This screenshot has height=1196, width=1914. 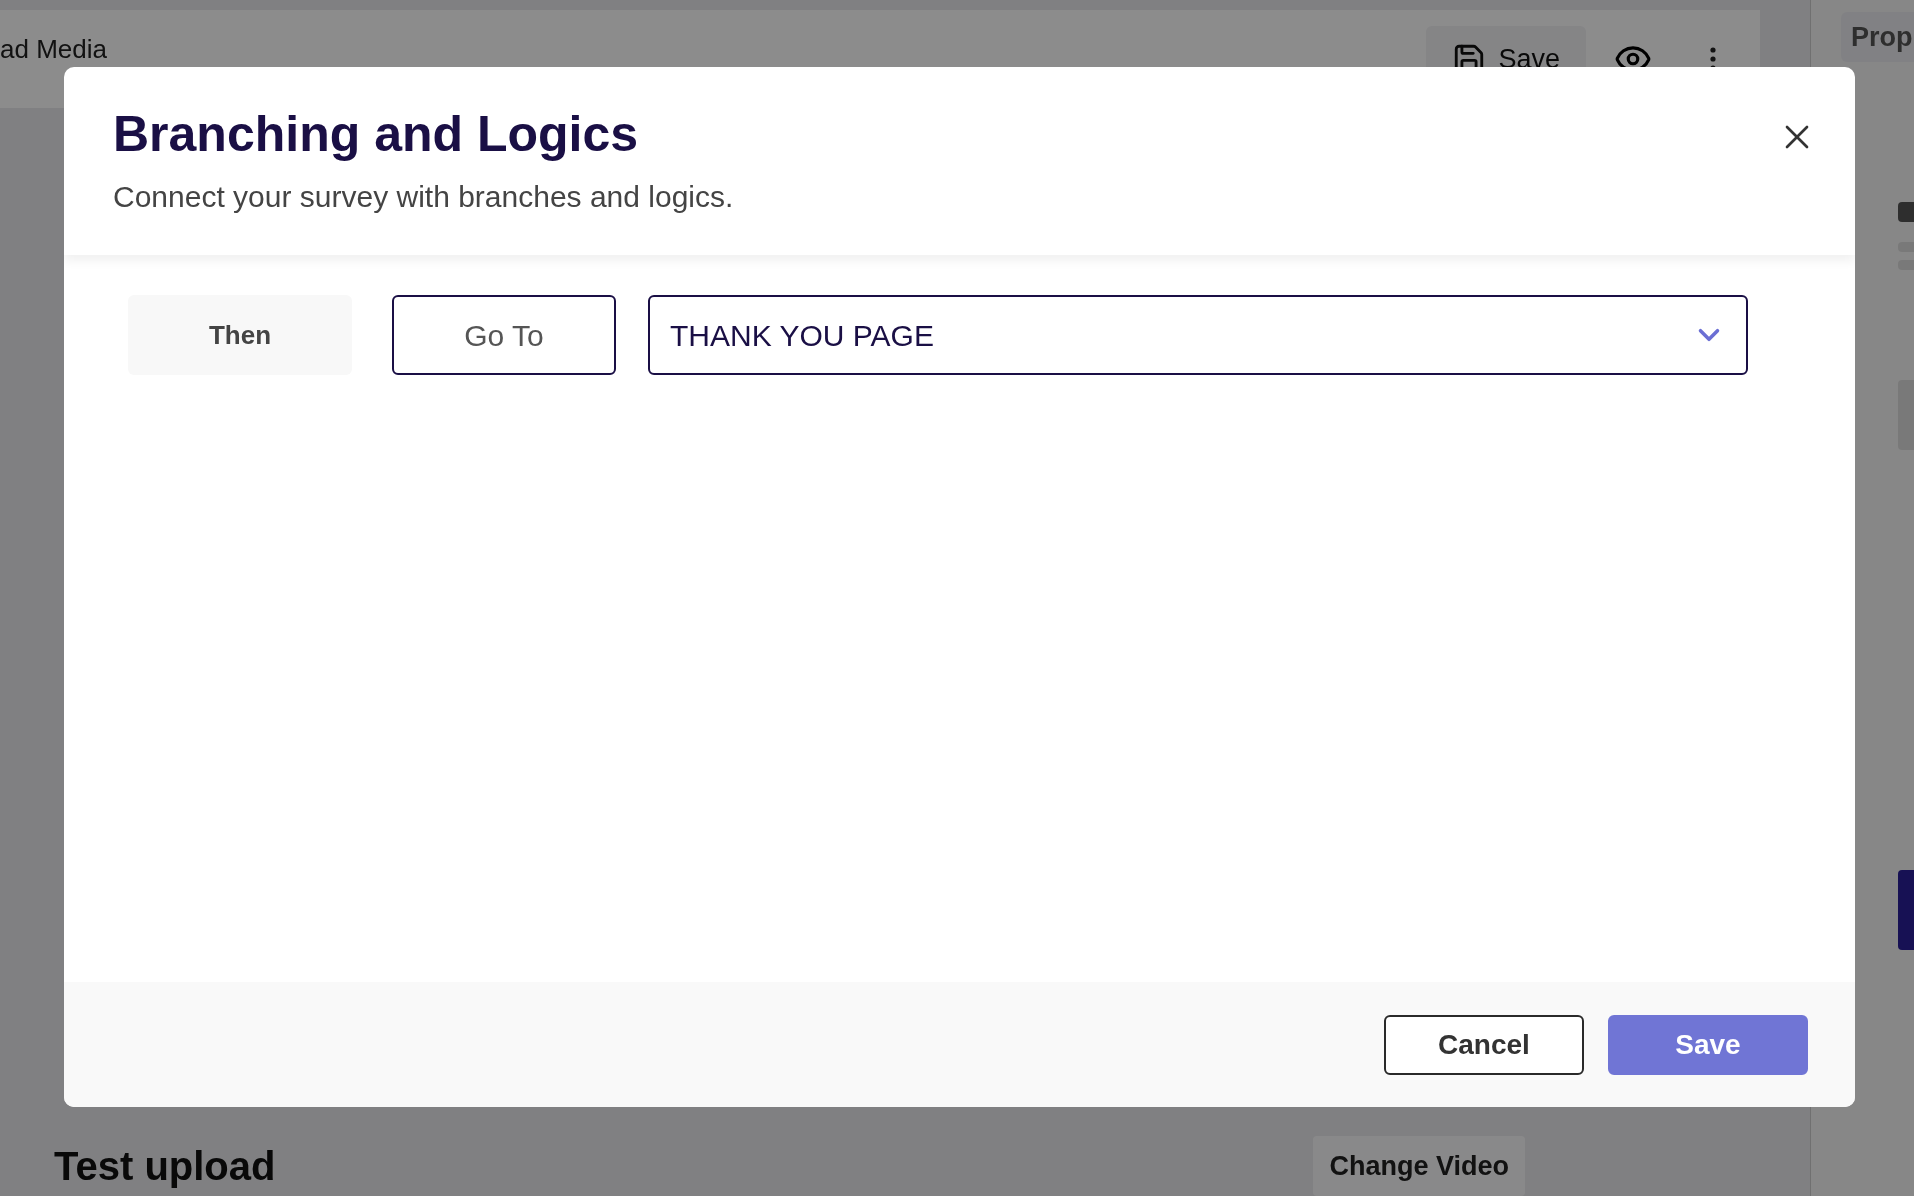 What do you see at coordinates (424, 196) in the screenshot?
I see `dialog-subtitle: Connect your survey with branches and logics.` at bounding box center [424, 196].